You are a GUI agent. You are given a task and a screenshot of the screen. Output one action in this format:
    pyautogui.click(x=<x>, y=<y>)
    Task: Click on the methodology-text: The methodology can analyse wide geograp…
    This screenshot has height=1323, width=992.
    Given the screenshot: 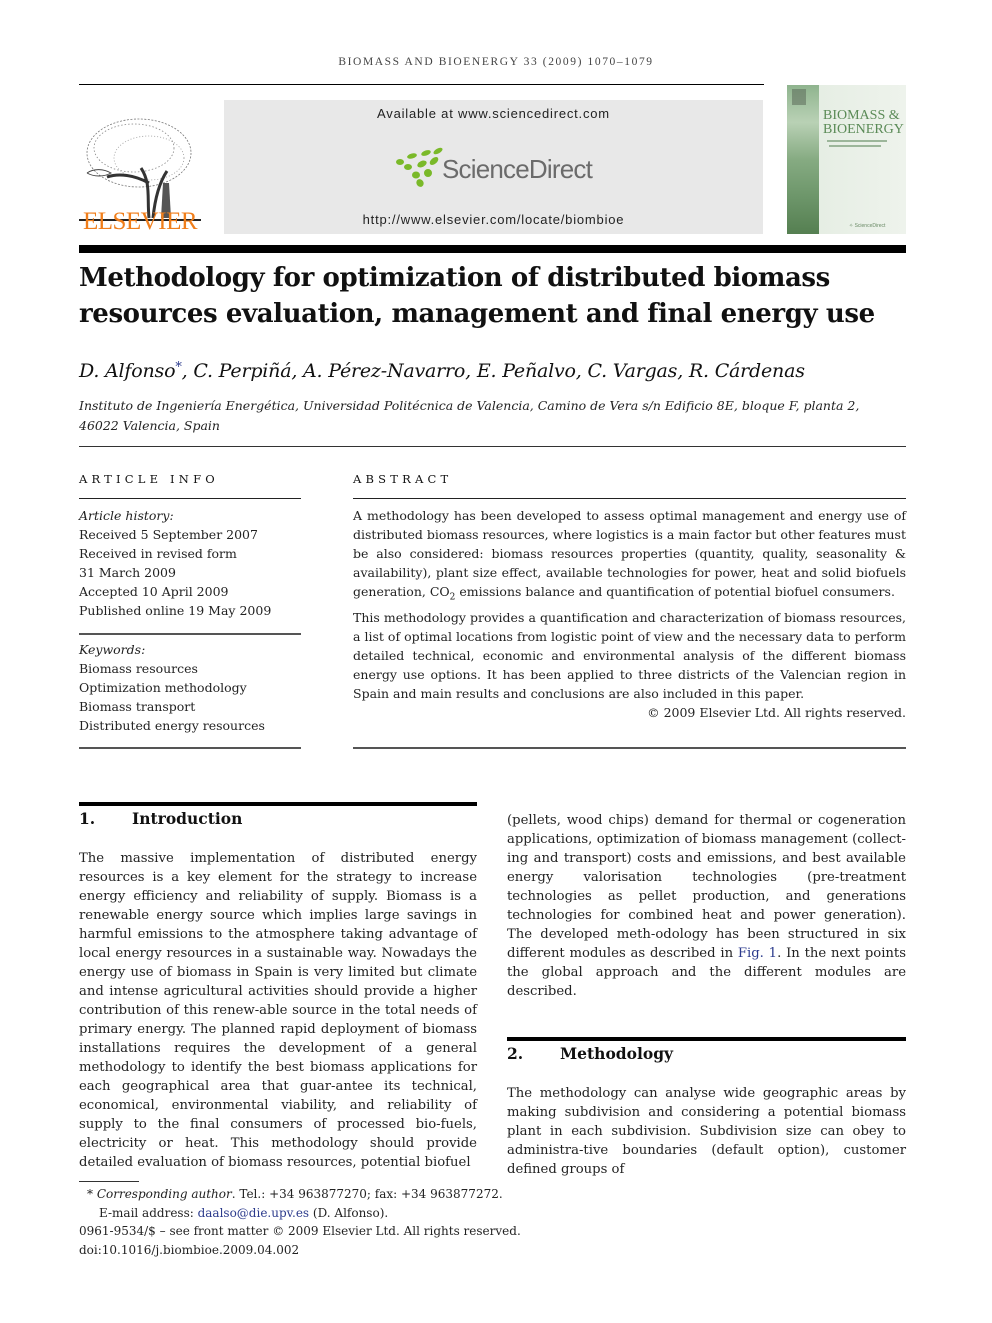 What is the action you would take?
    pyautogui.click(x=706, y=1131)
    